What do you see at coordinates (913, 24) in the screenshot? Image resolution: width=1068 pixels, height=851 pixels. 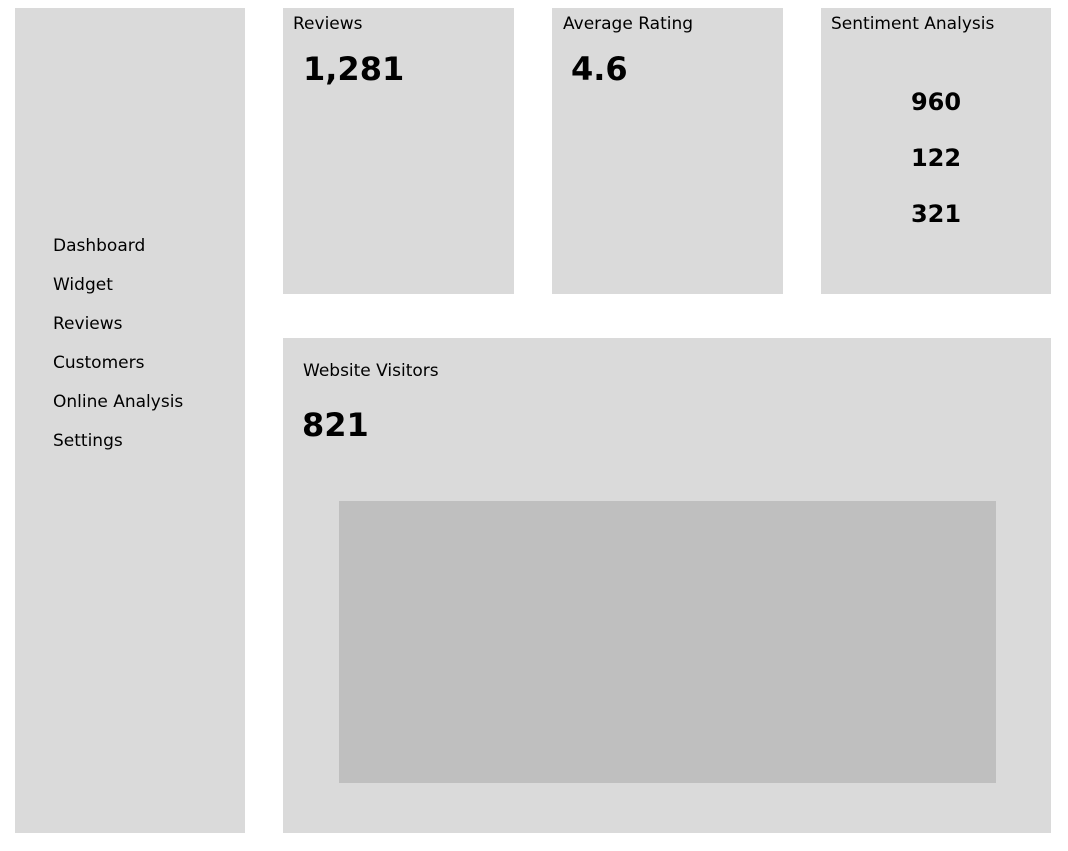 I see `sentiment-analysis-card-title: Sentiment Analysis` at bounding box center [913, 24].